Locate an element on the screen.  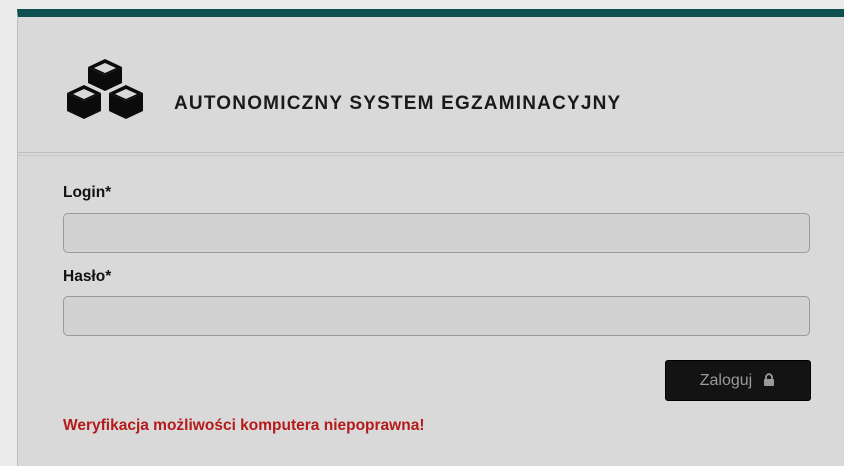
cubes-icon is located at coordinates (105, 89).